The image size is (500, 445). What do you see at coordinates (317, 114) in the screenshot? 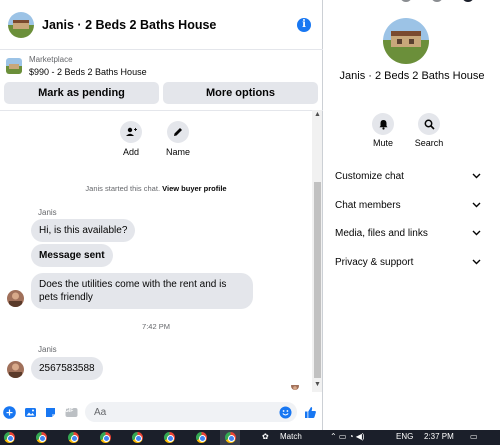
I see `scroll-up-icon: ▲` at bounding box center [317, 114].